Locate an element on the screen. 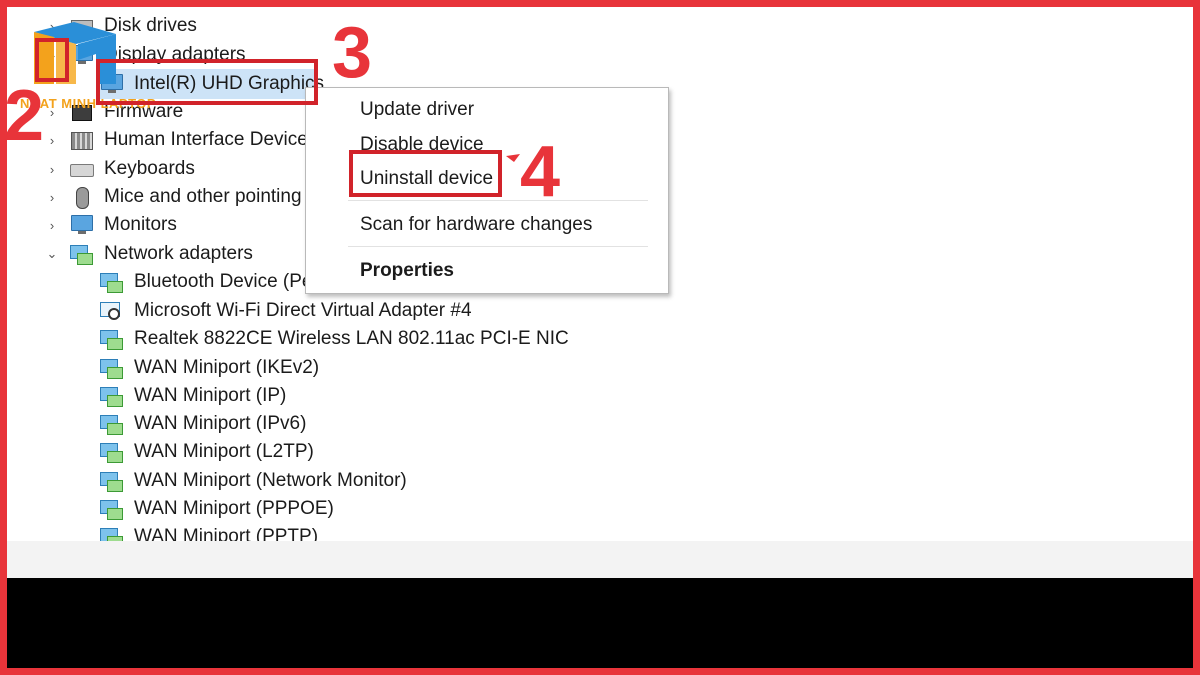  tree-item-label: Bluetooth Device (Per is located at coordinates (226, 281).